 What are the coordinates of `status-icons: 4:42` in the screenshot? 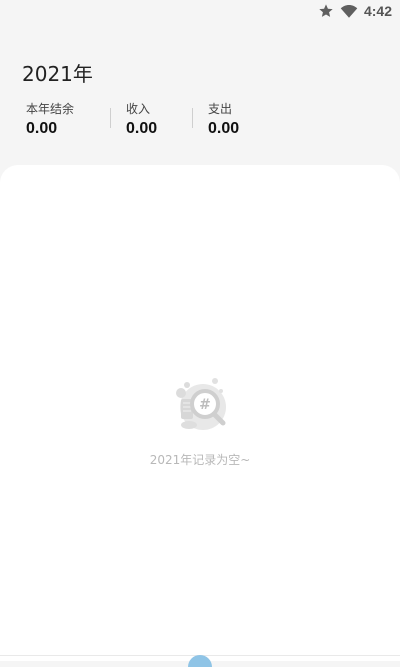 It's located at (355, 11).